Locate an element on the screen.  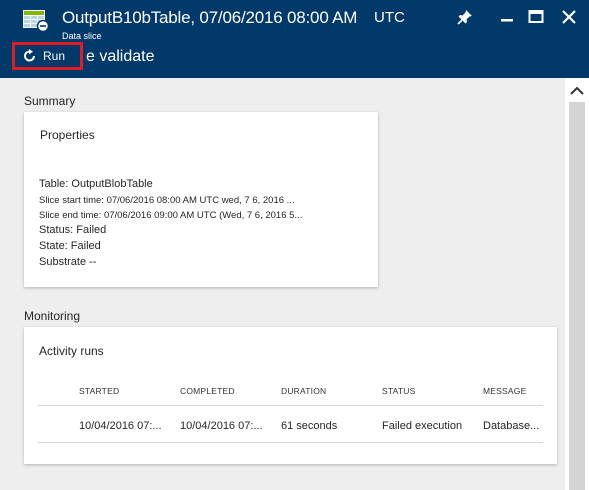
properties-title: Properties is located at coordinates (67, 135).